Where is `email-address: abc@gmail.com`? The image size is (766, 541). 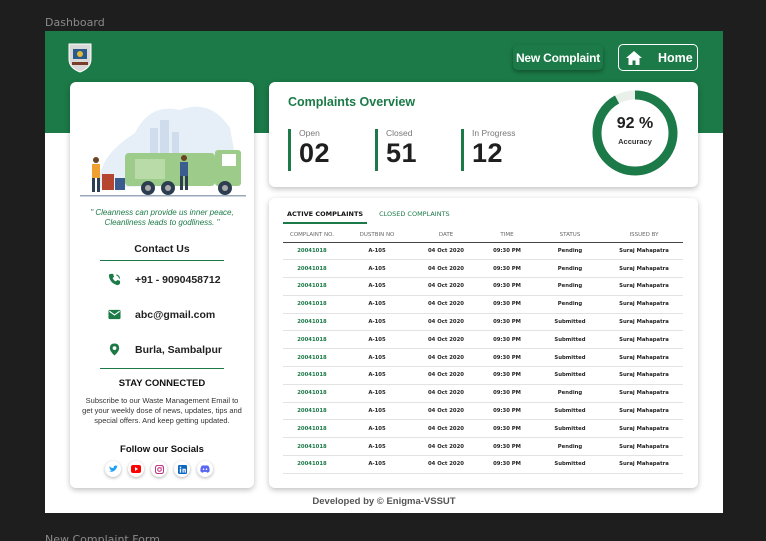 email-address: abc@gmail.com is located at coordinates (175, 314).